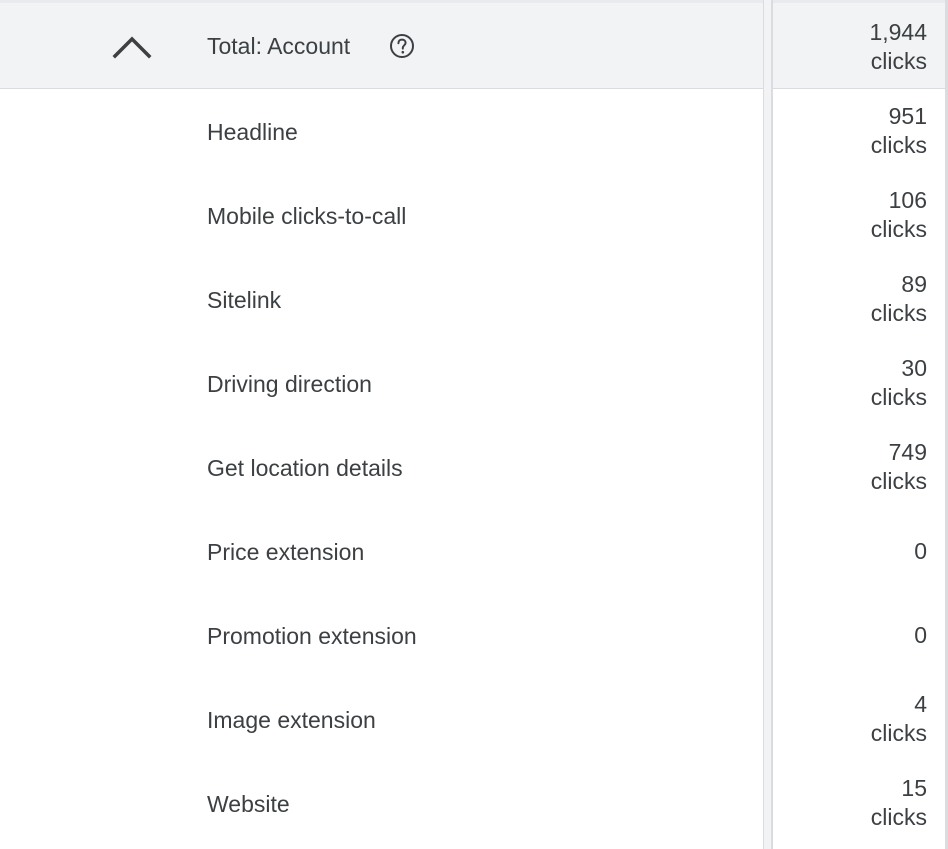 The width and height of the screenshot is (948, 849). What do you see at coordinates (474, 46) in the screenshot?
I see `total-row: Total: Account 1,944 clicks` at bounding box center [474, 46].